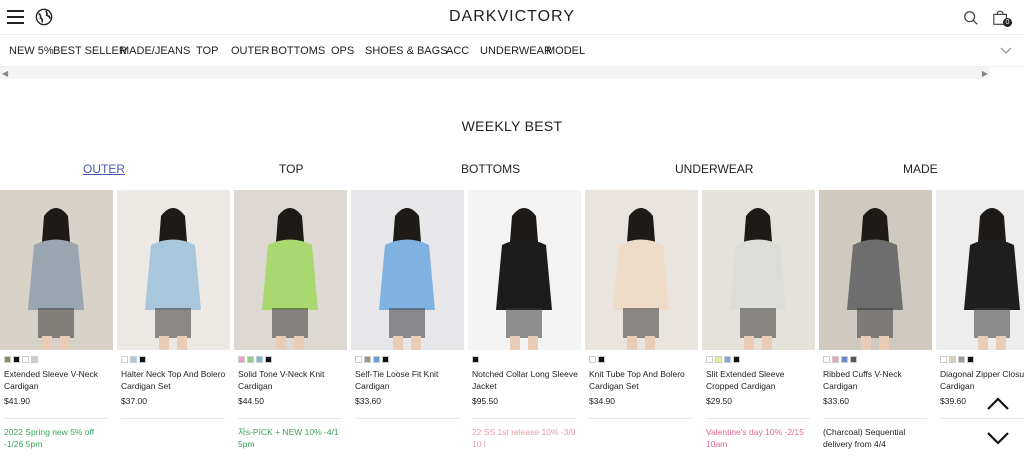 This screenshot has width=1024, height=464. What do you see at coordinates (410, 380) in the screenshot?
I see `product-name: Self-Tie Loose Fit Knit Cardigan` at bounding box center [410, 380].